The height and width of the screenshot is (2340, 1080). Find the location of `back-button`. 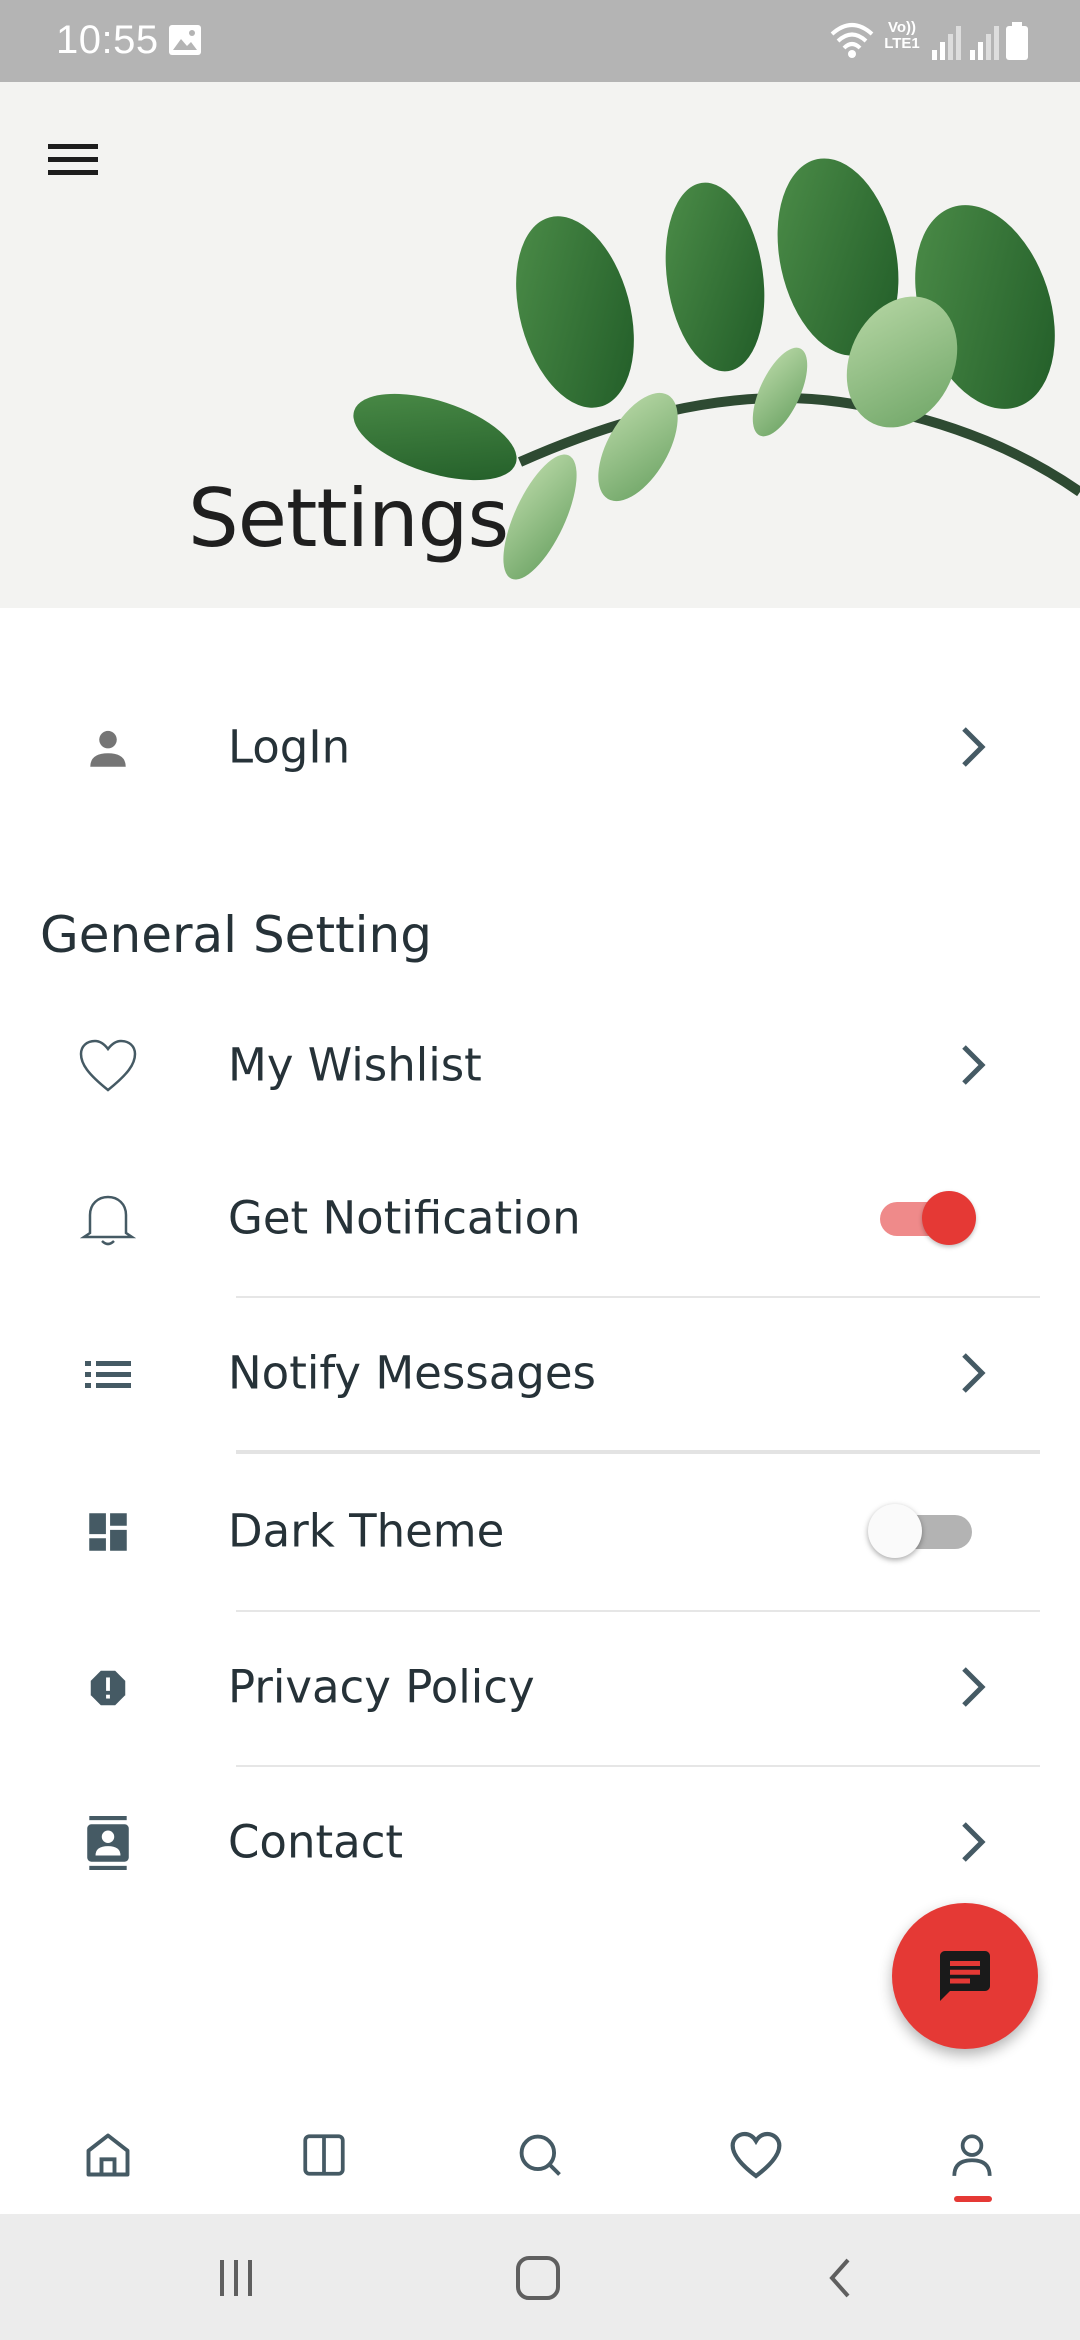

back-button is located at coordinates (840, 2278).